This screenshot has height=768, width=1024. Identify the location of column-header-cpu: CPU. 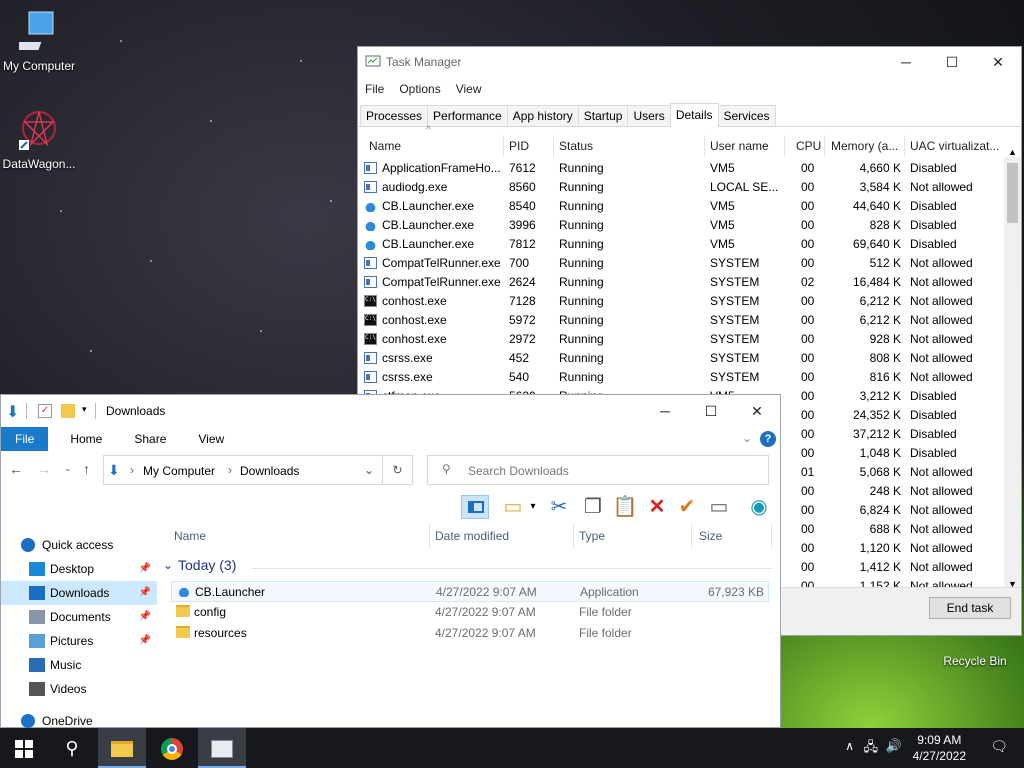
(808, 146).